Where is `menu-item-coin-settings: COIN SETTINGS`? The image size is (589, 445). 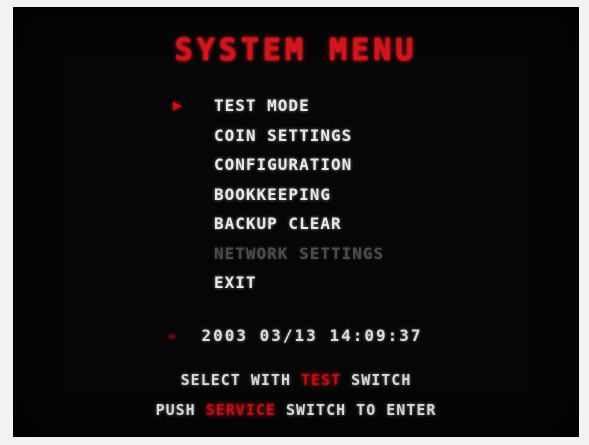
menu-item-coin-settings: COIN SETTINGS is located at coordinates (333, 136).